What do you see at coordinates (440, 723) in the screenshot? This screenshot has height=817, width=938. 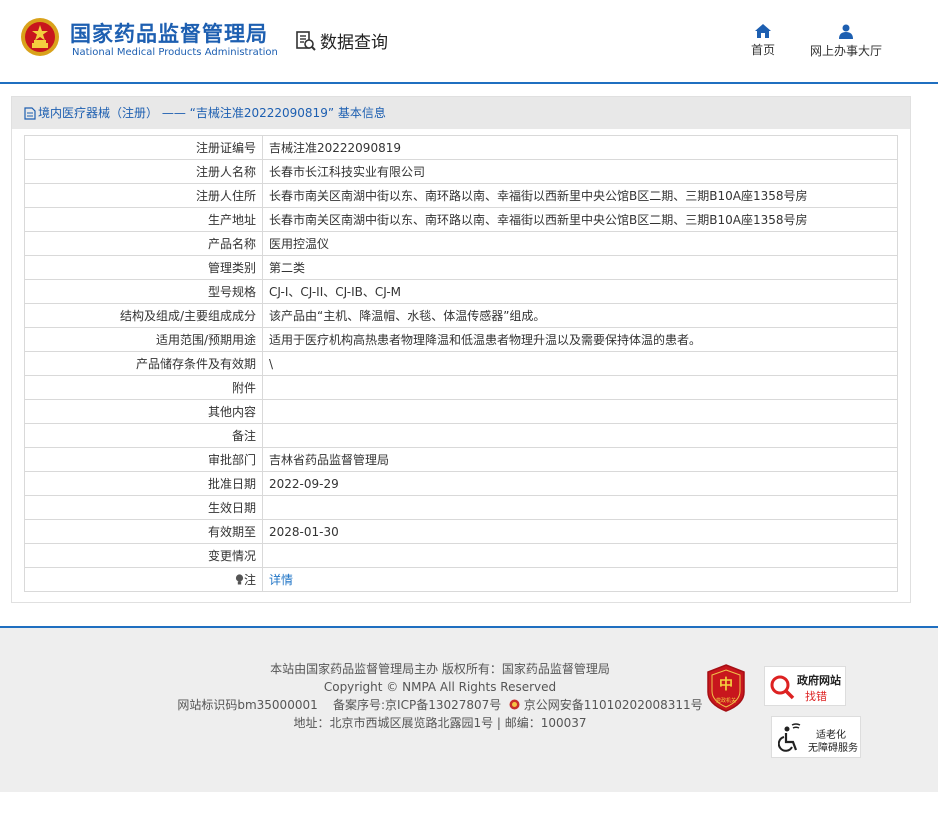 I see `footer-address: 地址：北京市西城区展览路北露园1号 | 邮编：100037` at bounding box center [440, 723].